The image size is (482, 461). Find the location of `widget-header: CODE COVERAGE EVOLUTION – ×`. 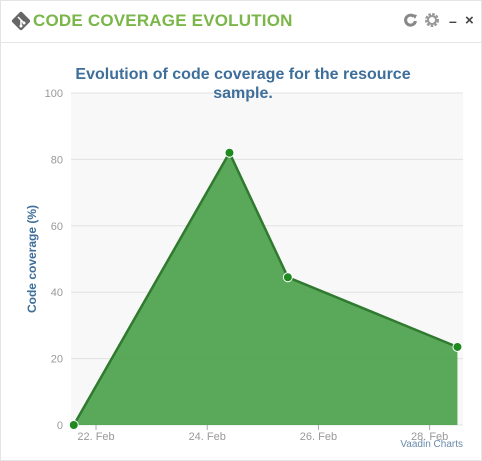

widget-header: CODE COVERAGE EVOLUTION – × is located at coordinates (241, 22).